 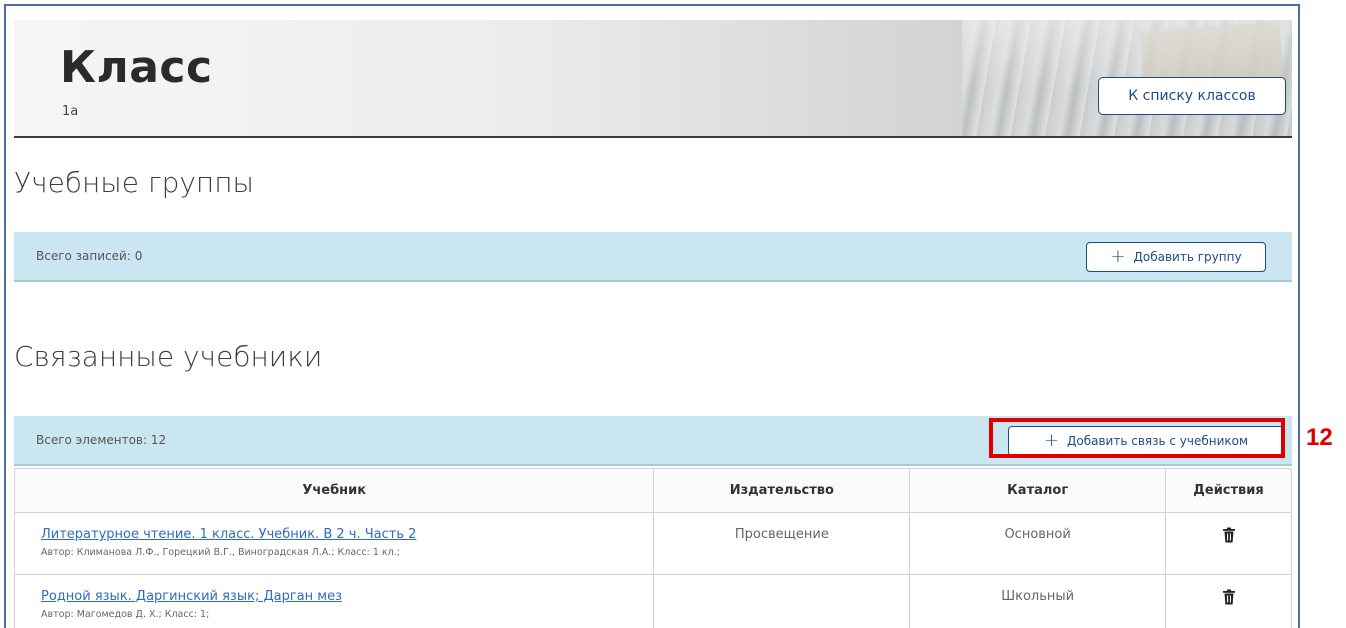 What do you see at coordinates (1038, 601) in the screenshot?
I see `catalog-cell: Школьный` at bounding box center [1038, 601].